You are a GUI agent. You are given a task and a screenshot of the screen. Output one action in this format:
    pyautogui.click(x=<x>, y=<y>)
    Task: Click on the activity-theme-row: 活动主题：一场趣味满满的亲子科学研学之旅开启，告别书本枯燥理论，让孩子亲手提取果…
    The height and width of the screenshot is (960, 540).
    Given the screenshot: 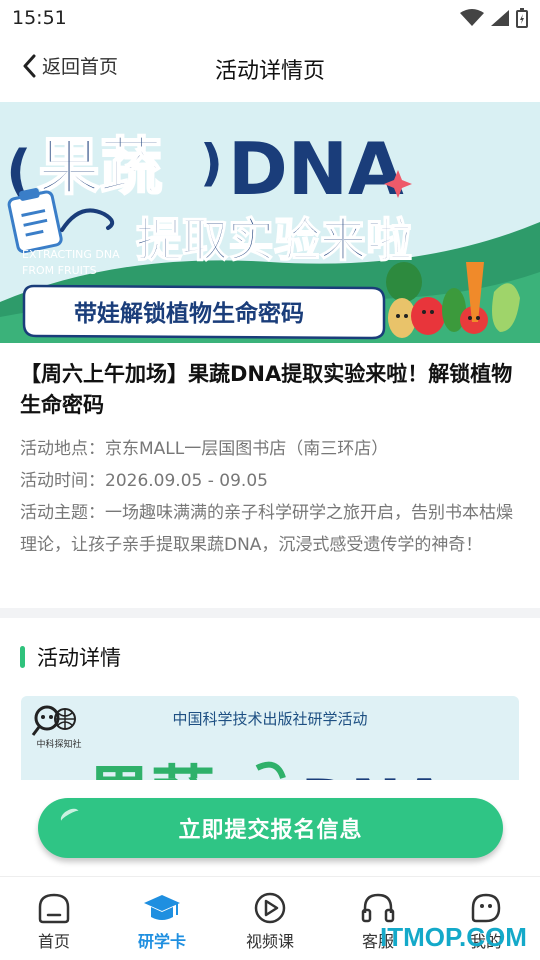 What is the action you would take?
    pyautogui.click(x=270, y=529)
    